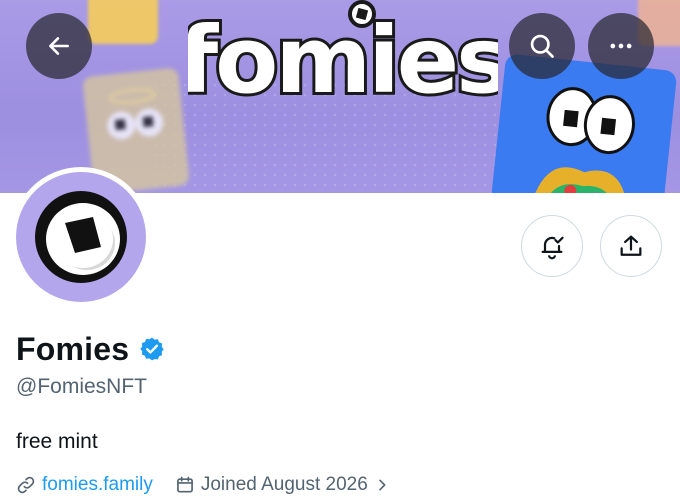 Image resolution: width=680 pixels, height=499 pixels. I want to click on notifications-button, so click(552, 246).